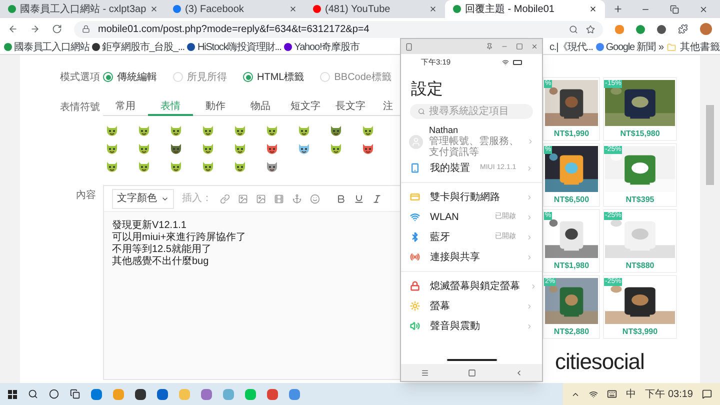 The height and width of the screenshot is (405, 720). What do you see at coordinates (235, 9) in the screenshot?
I see `browser-tab: (3) Facebook` at bounding box center [235, 9].